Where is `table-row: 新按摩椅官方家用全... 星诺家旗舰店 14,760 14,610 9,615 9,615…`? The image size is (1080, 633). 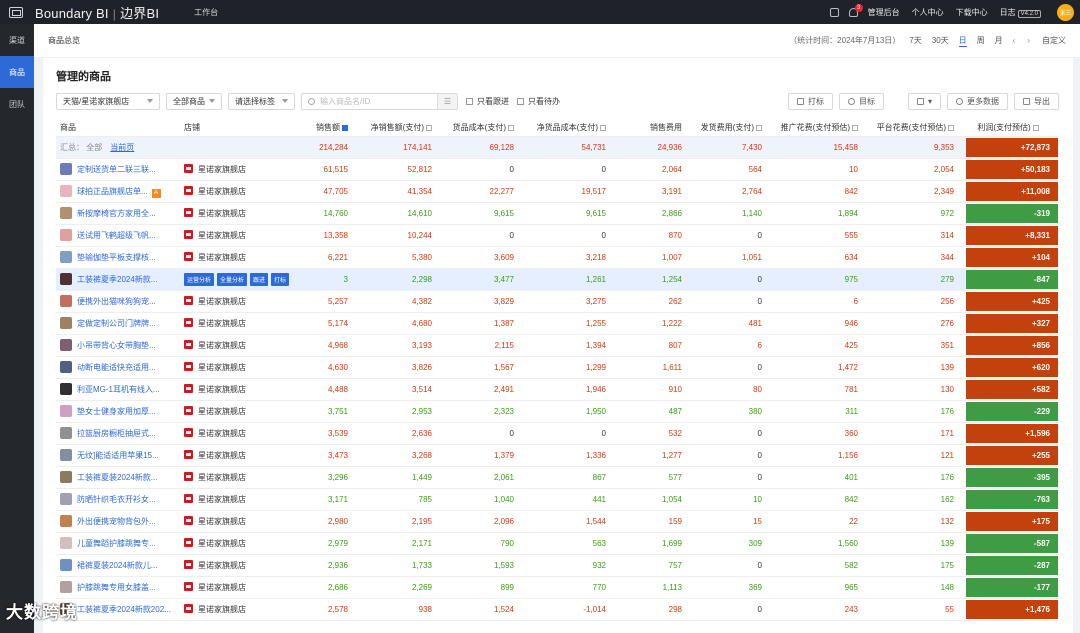
table-row: 新按摩椅官方家用全... 星诺家旗舰店 14,760 14,610 9,615 9,615… is located at coordinates (557, 213).